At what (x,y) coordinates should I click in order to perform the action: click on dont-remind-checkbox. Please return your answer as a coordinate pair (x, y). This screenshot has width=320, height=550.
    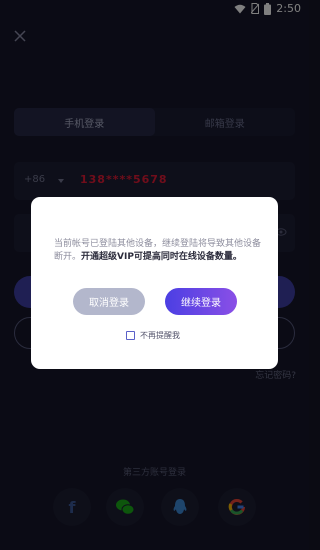
    Looking at the image, I should click on (130, 335).